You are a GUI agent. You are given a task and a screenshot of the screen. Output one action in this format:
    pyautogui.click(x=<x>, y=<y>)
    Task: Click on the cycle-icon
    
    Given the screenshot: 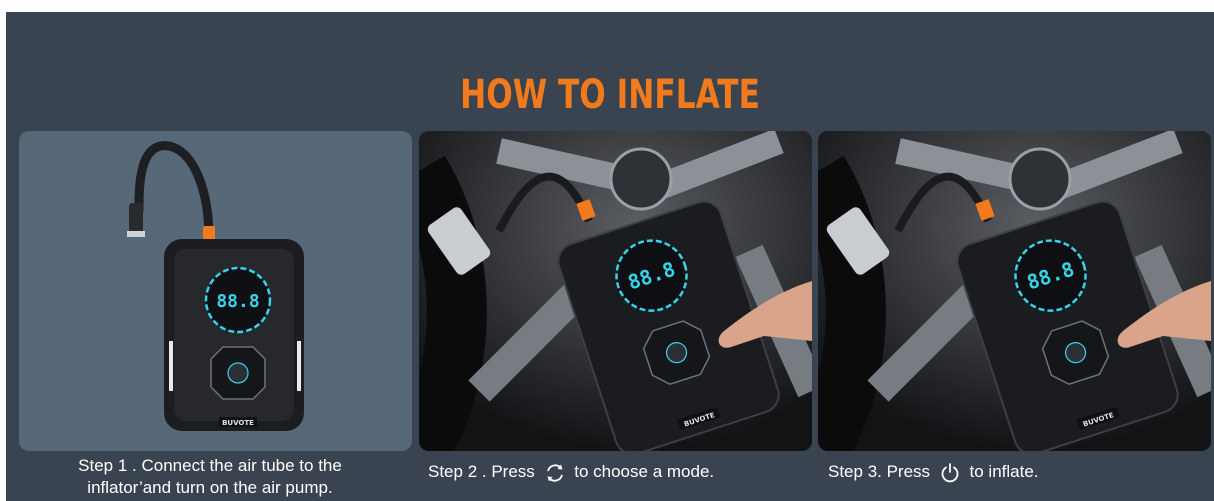 What is the action you would take?
    pyautogui.click(x=555, y=473)
    